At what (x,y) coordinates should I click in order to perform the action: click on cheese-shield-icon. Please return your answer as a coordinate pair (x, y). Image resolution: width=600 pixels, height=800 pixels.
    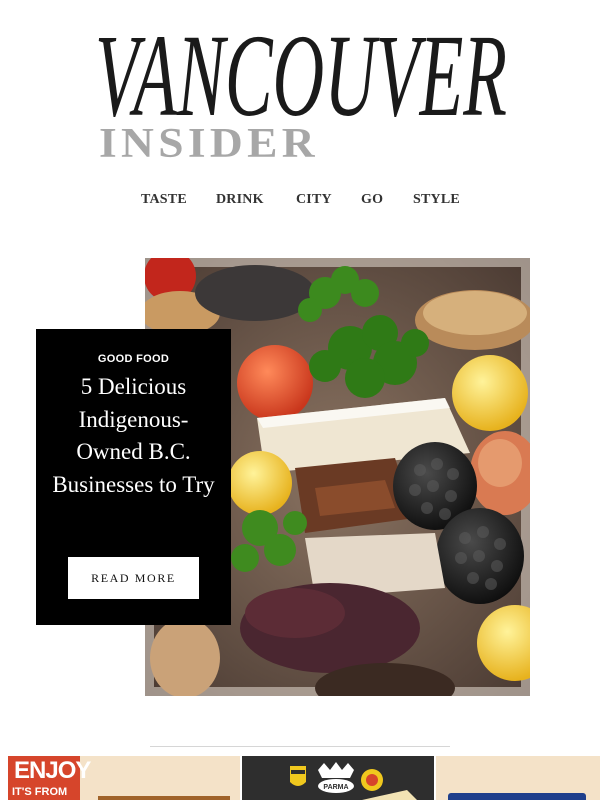
    Looking at the image, I should click on (298, 776).